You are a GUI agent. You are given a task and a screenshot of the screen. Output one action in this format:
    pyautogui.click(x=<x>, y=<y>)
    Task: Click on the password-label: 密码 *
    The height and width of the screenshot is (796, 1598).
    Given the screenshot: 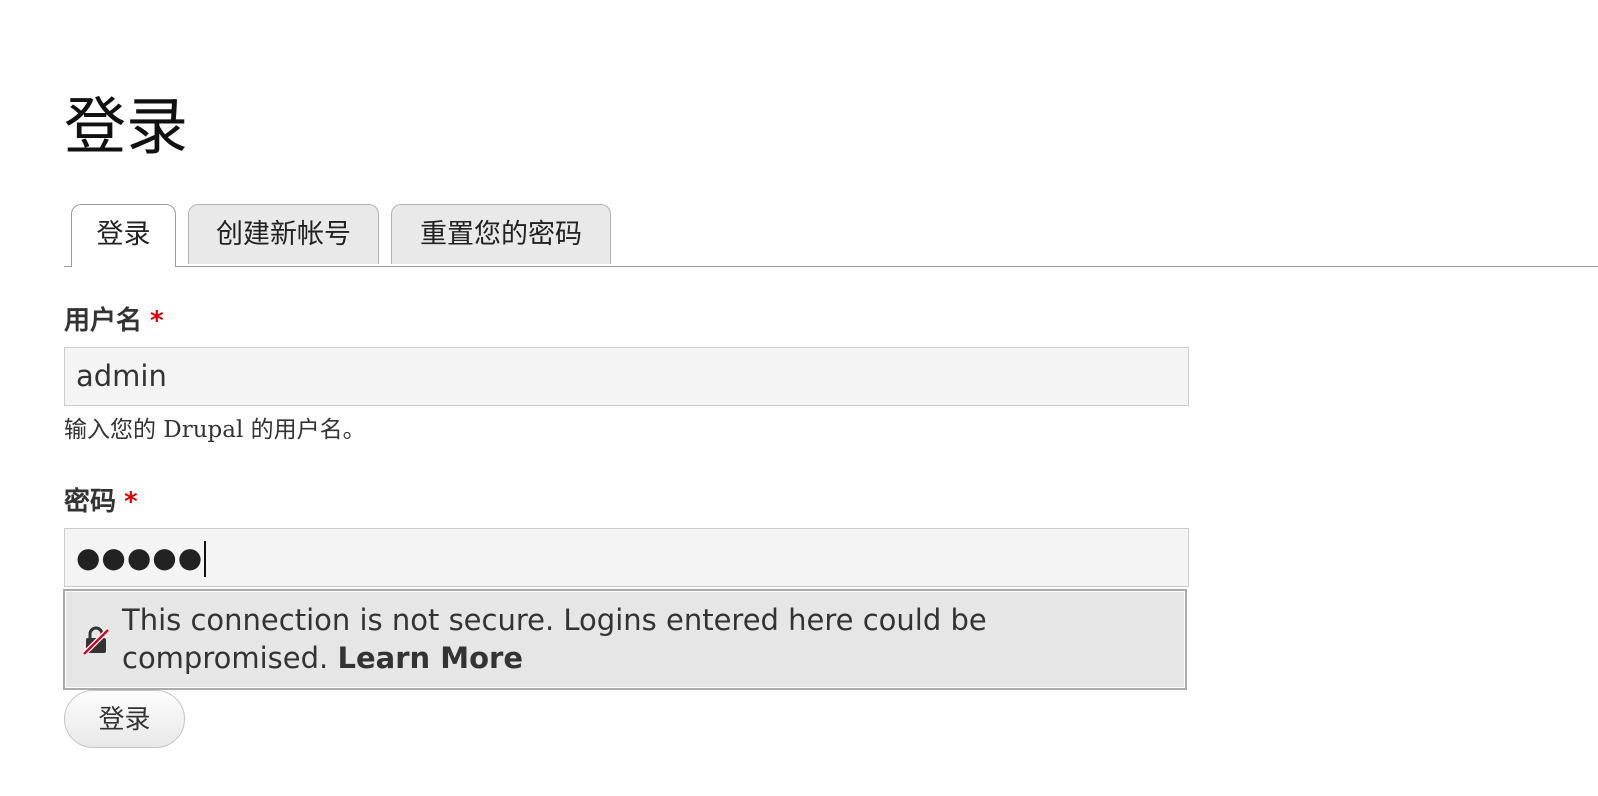 What is the action you would take?
    pyautogui.click(x=101, y=499)
    